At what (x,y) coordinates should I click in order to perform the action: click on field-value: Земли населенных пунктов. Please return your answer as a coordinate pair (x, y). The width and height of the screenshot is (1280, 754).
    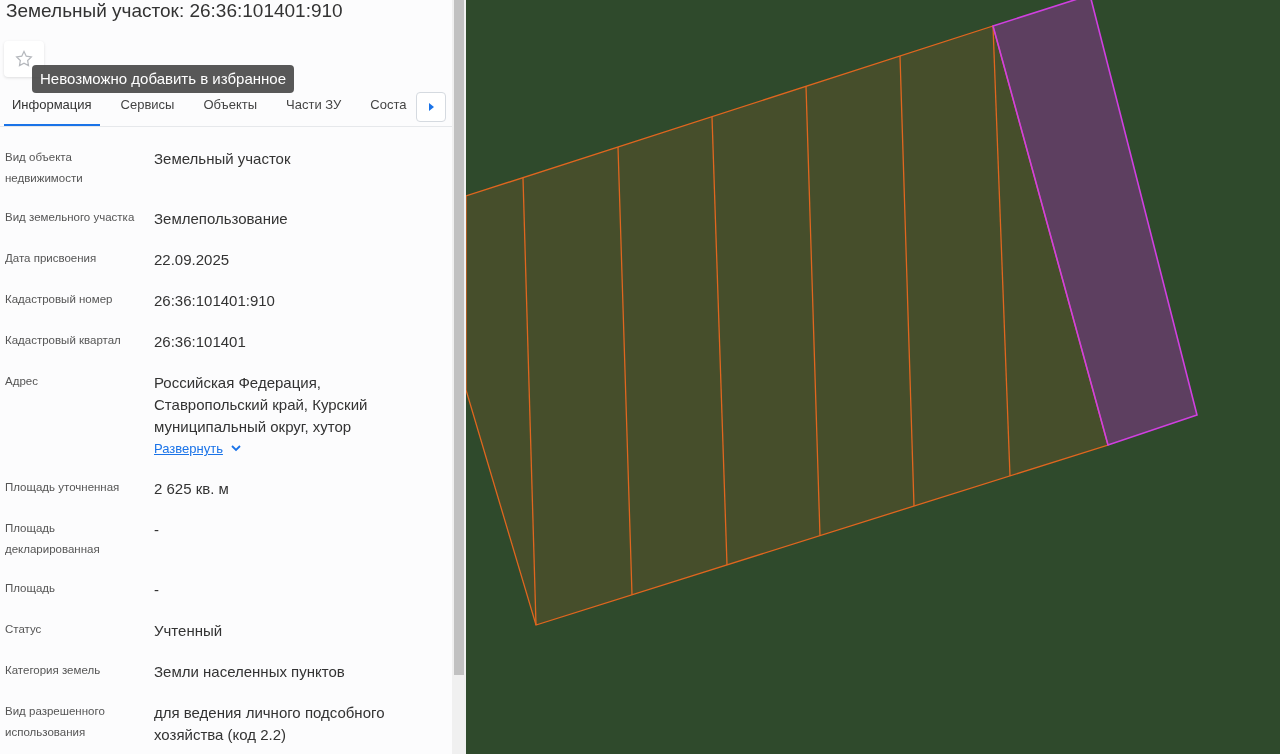
    Looking at the image, I should click on (249, 671).